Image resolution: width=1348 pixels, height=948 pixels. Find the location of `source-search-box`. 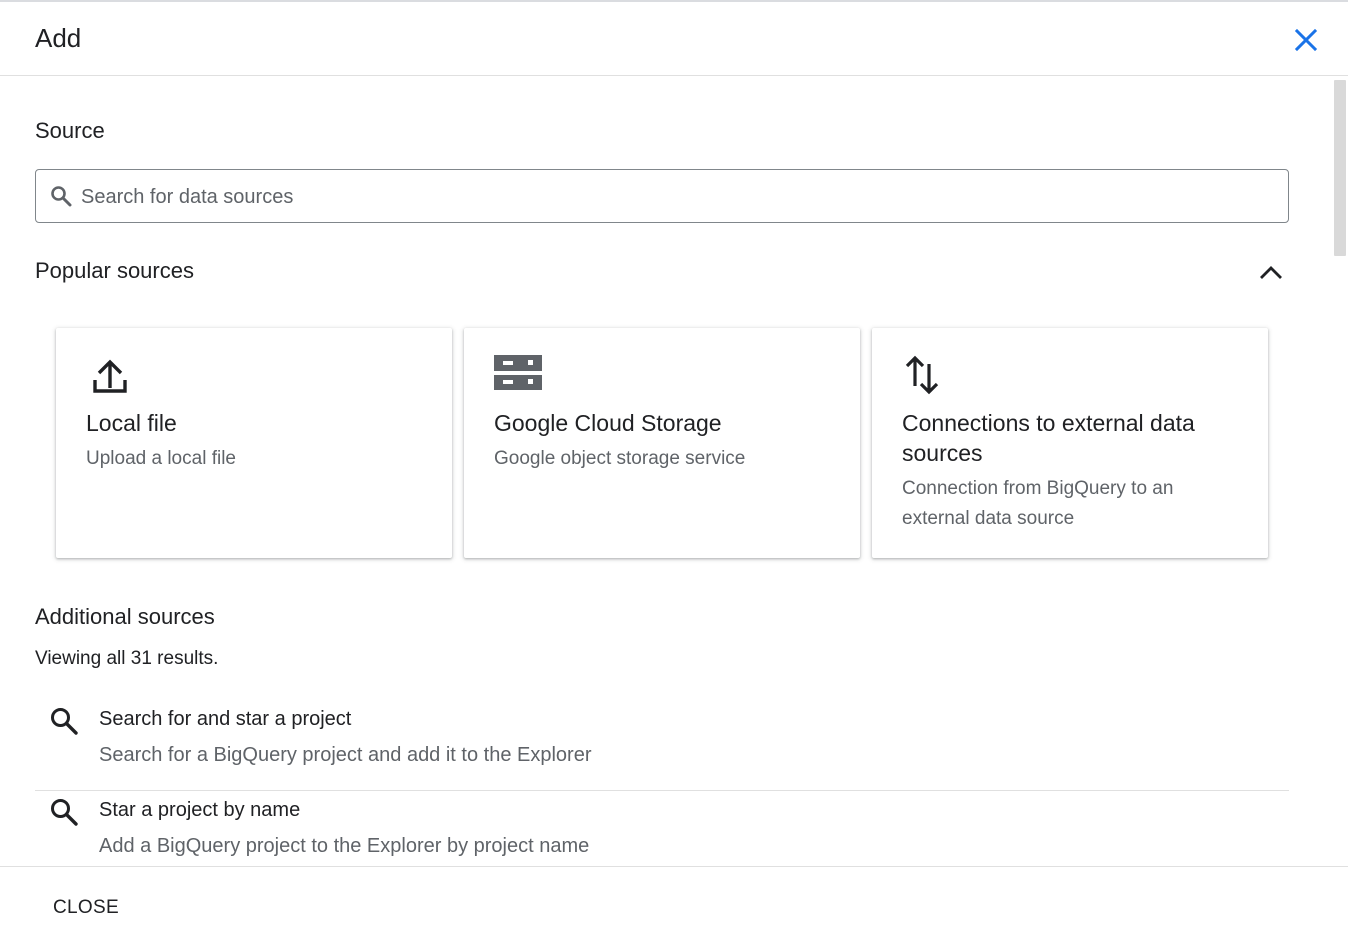

source-search-box is located at coordinates (662, 196).